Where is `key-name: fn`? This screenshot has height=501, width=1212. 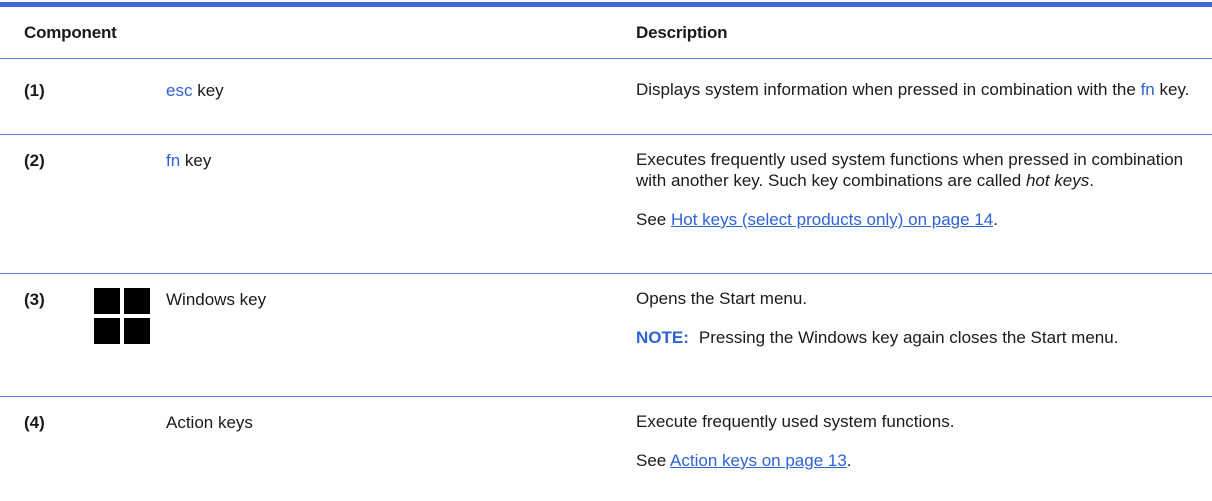 key-name: fn is located at coordinates (173, 160).